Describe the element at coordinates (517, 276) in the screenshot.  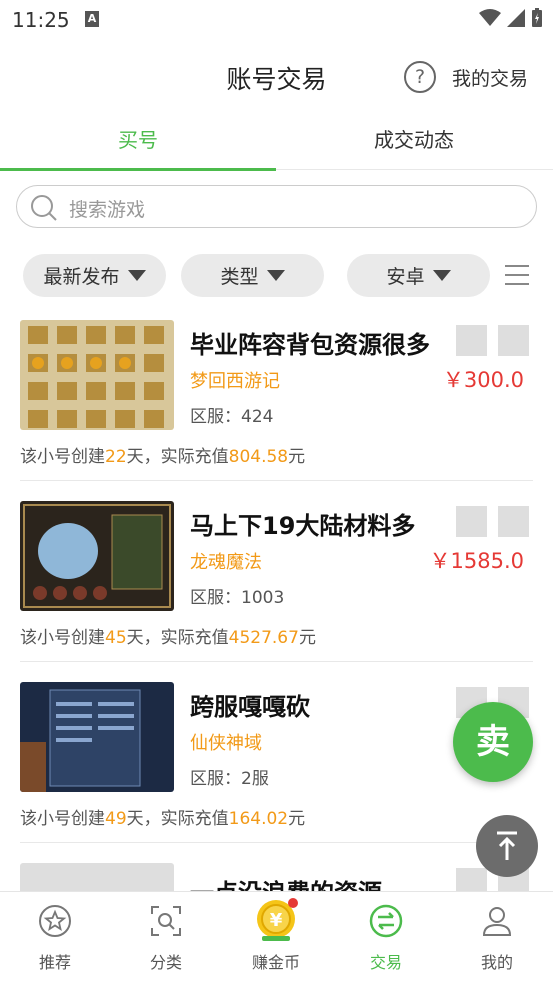
I see `list-view-icon` at that location.